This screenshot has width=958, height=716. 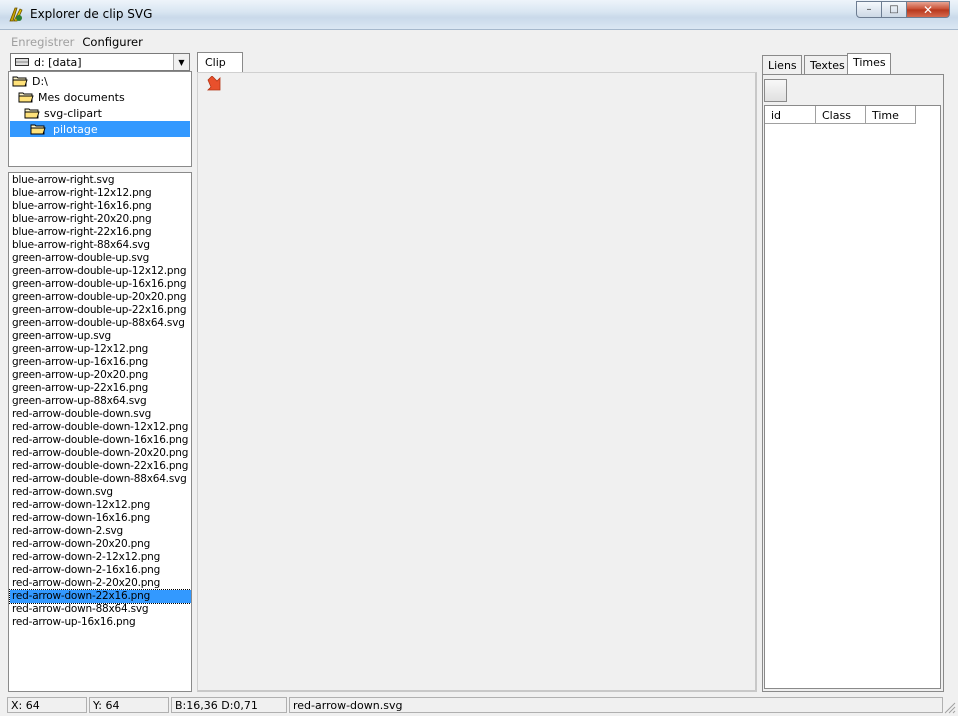 What do you see at coordinates (99, 297) in the screenshot?
I see `file-item: green-arrow-double-up-20x20.png` at bounding box center [99, 297].